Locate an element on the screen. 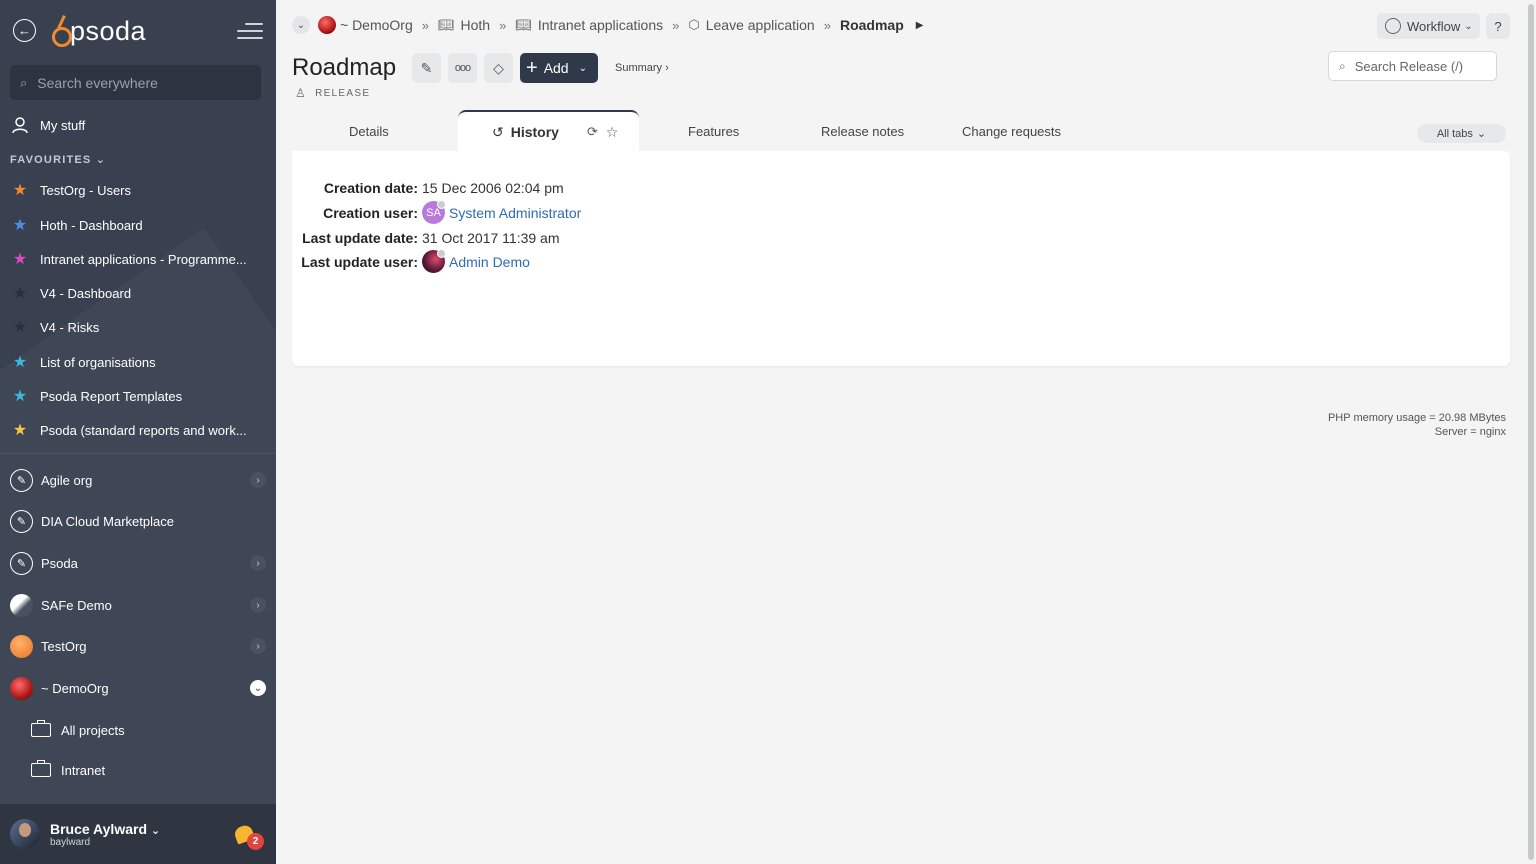  org-item-demoorg: ~ DemoOrg ⌄ is located at coordinates (138, 688).